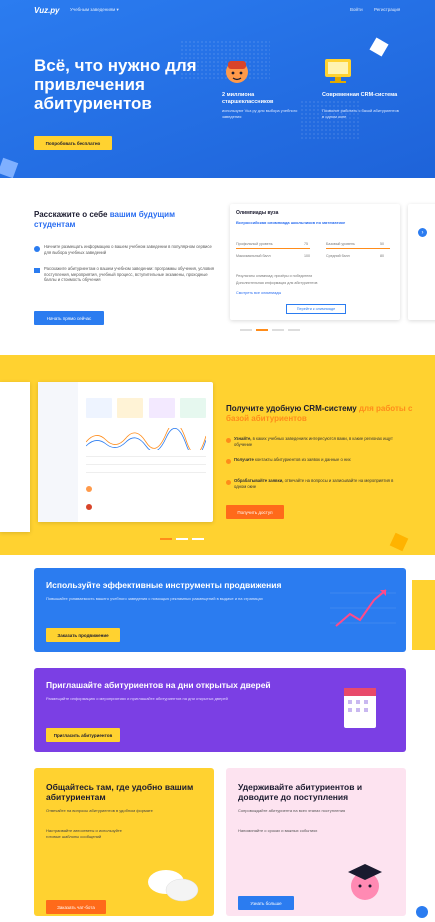 Image resolution: width=435 pixels, height=922 pixels. Describe the element at coordinates (258, 293) in the screenshot. I see `card-link: Смотреть все олимпиады` at that location.